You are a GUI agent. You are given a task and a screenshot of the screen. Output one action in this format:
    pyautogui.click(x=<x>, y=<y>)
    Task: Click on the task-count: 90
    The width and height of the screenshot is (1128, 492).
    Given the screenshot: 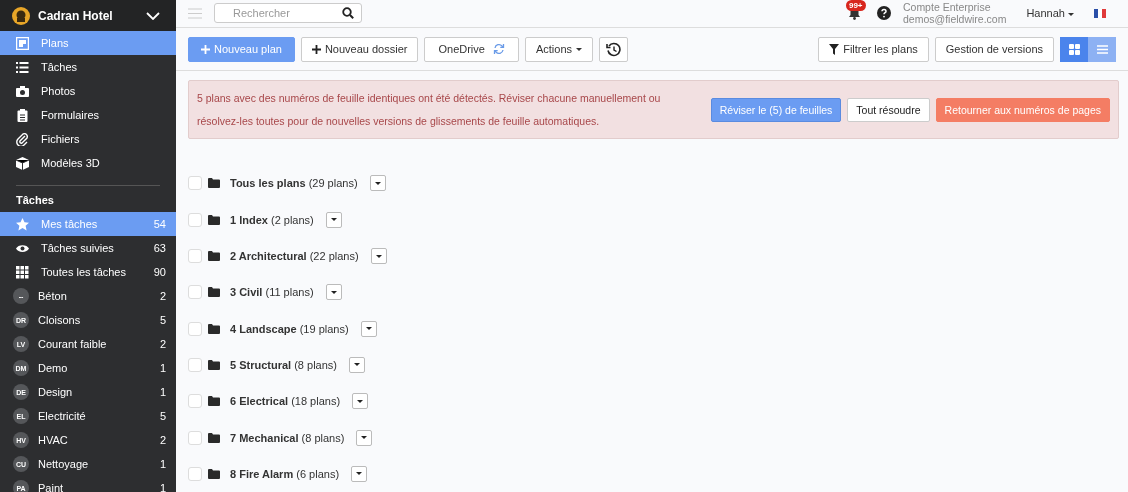 What is the action you would take?
    pyautogui.click(x=159, y=272)
    